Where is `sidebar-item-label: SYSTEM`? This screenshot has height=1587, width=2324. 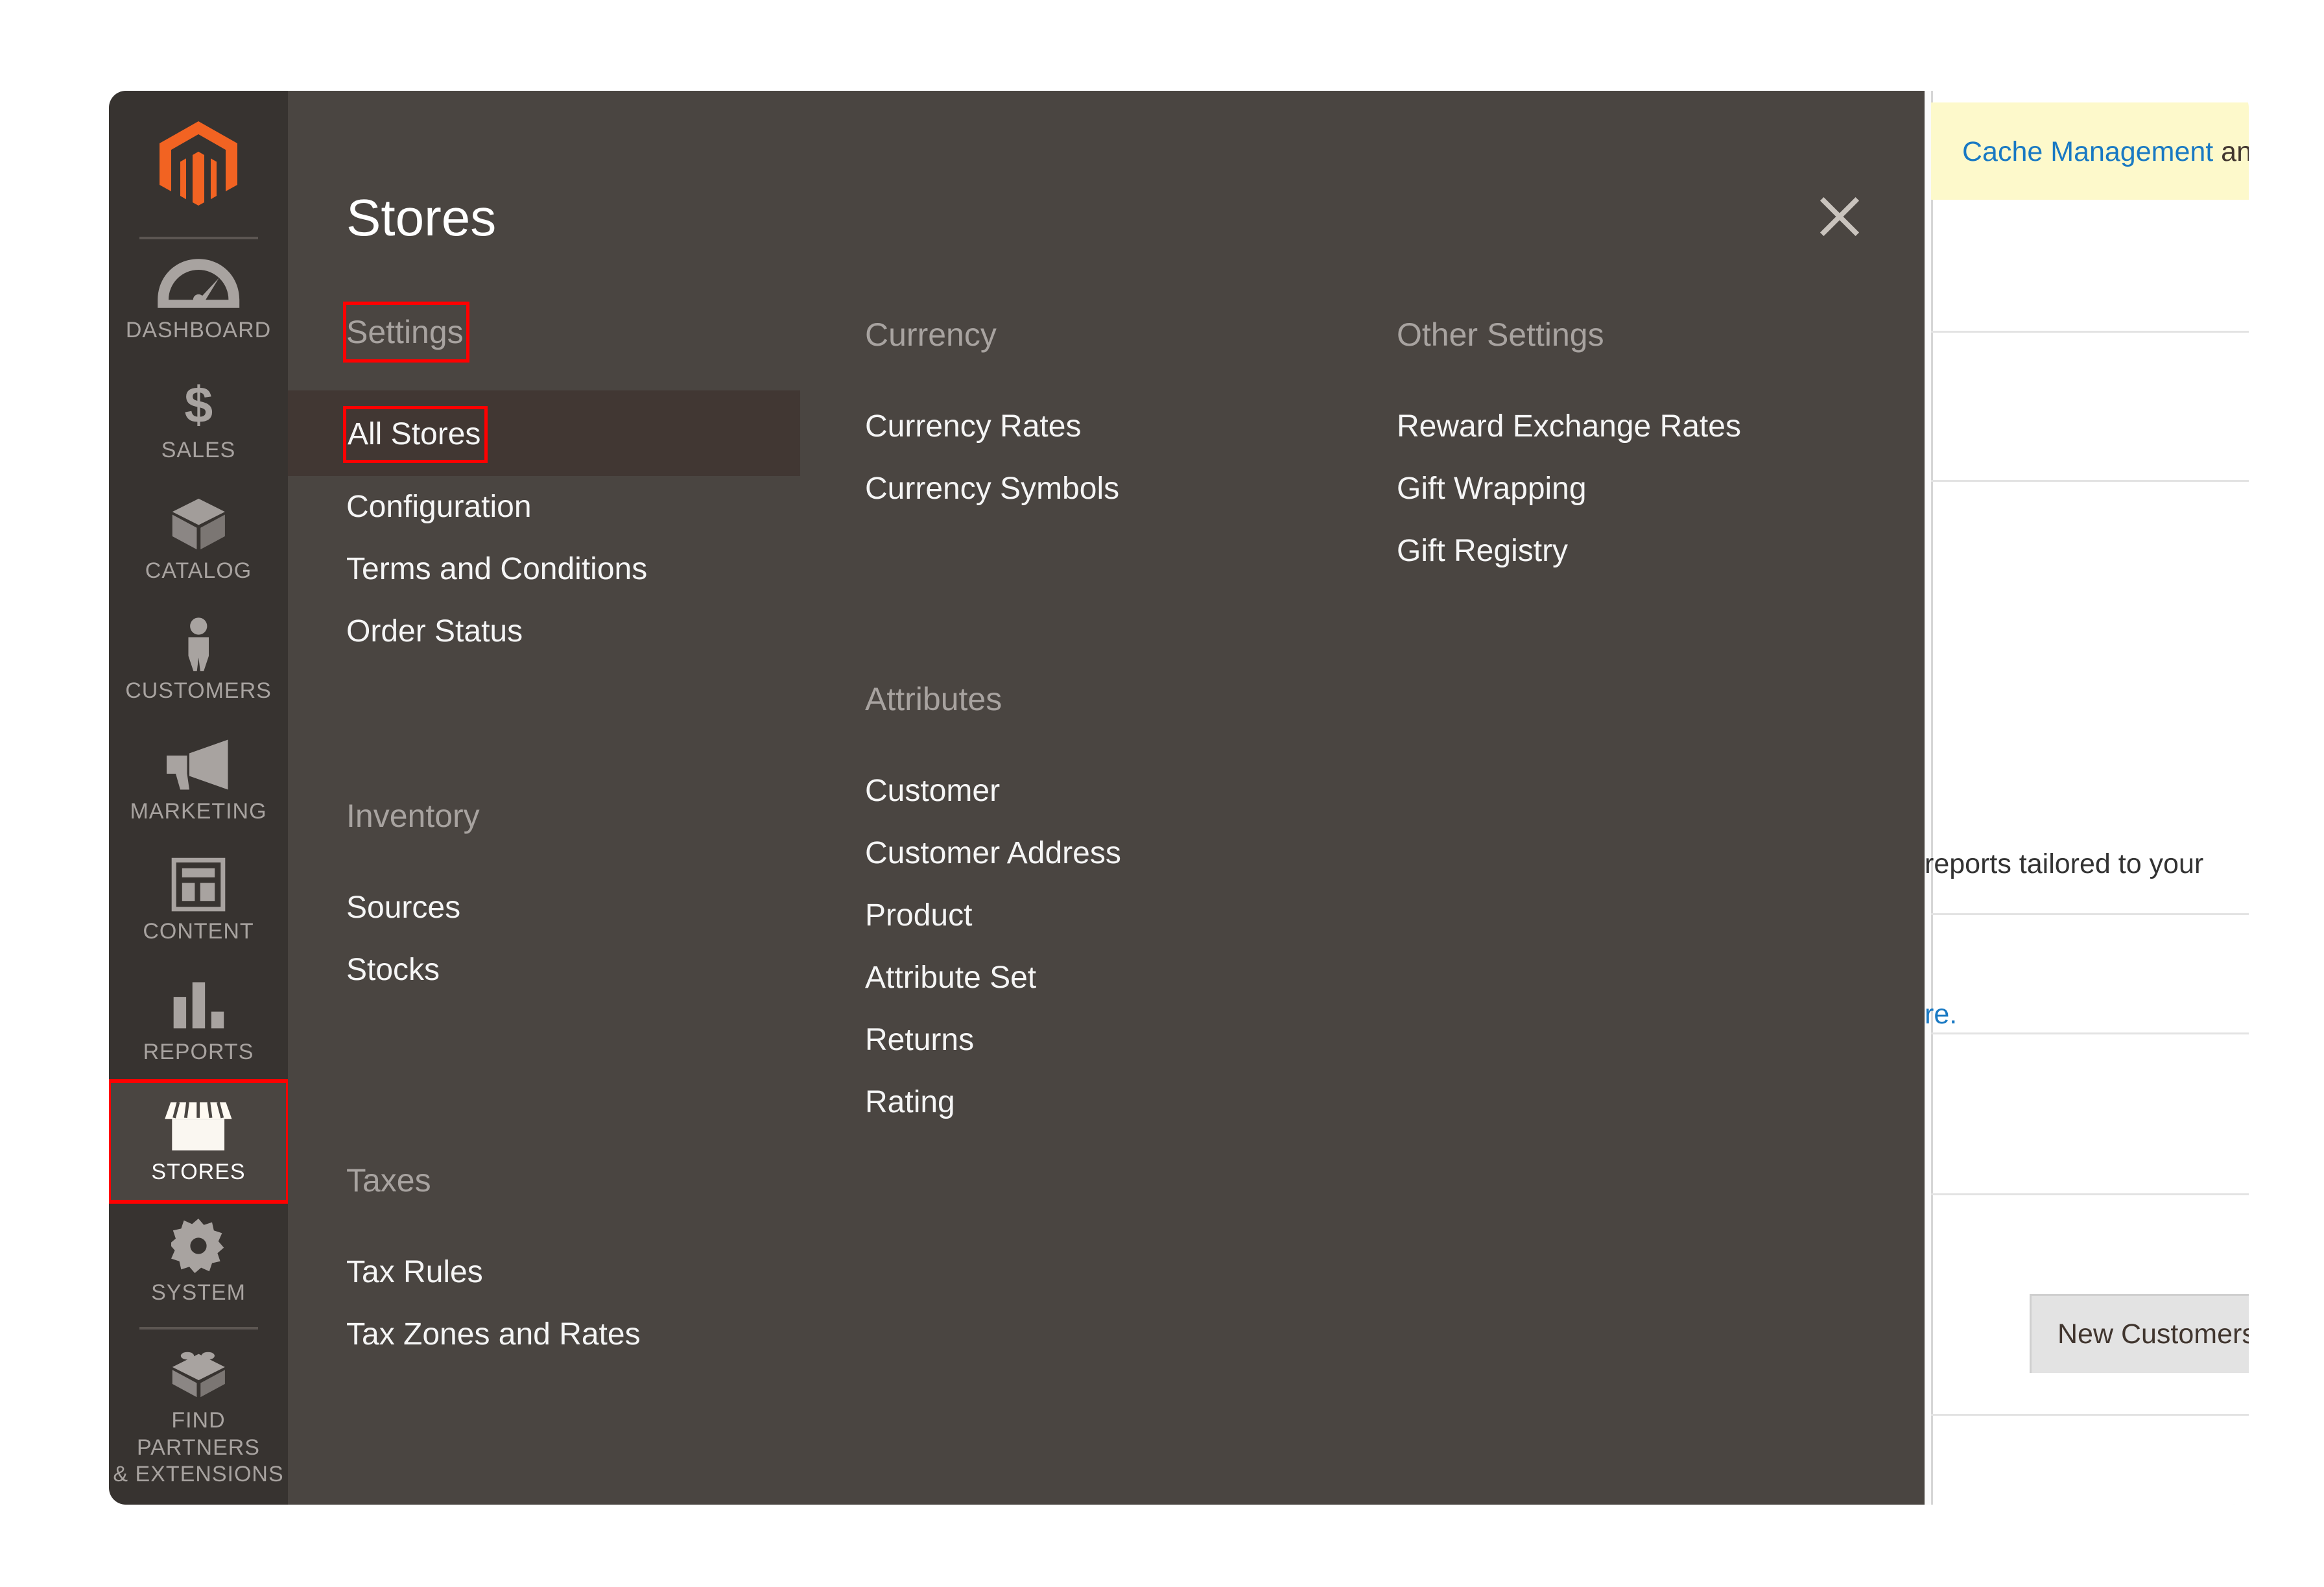 sidebar-item-label: SYSTEM is located at coordinates (198, 1292).